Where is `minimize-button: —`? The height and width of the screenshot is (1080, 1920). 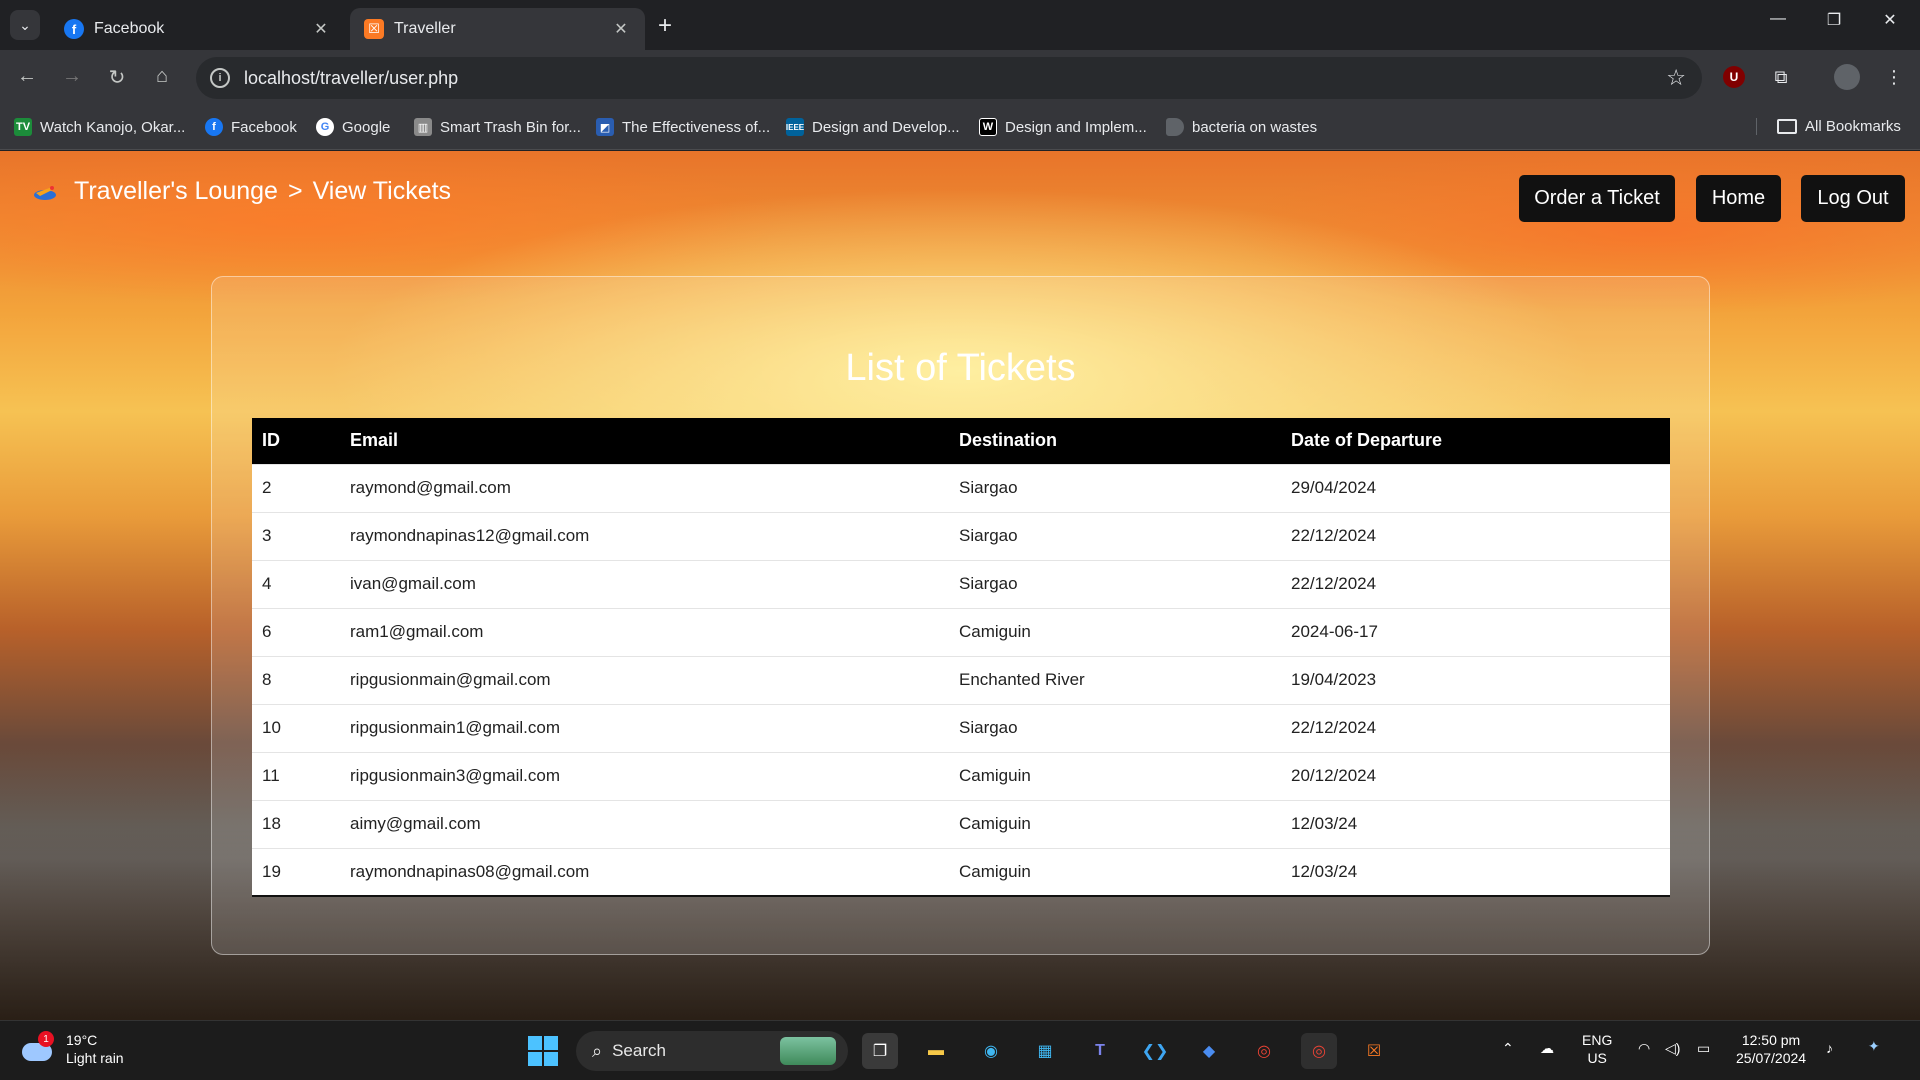 minimize-button: — is located at coordinates (1778, 19).